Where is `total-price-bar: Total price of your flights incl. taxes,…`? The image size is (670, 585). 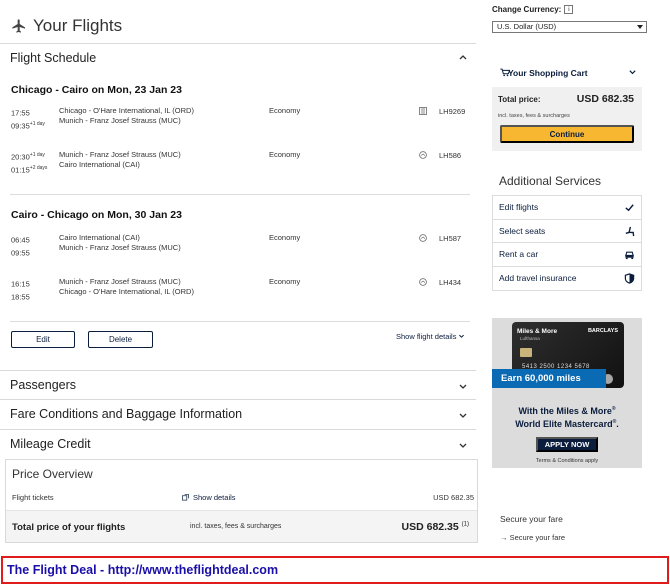
total-price-bar: Total price of your flights incl. taxes,… is located at coordinates (241, 526).